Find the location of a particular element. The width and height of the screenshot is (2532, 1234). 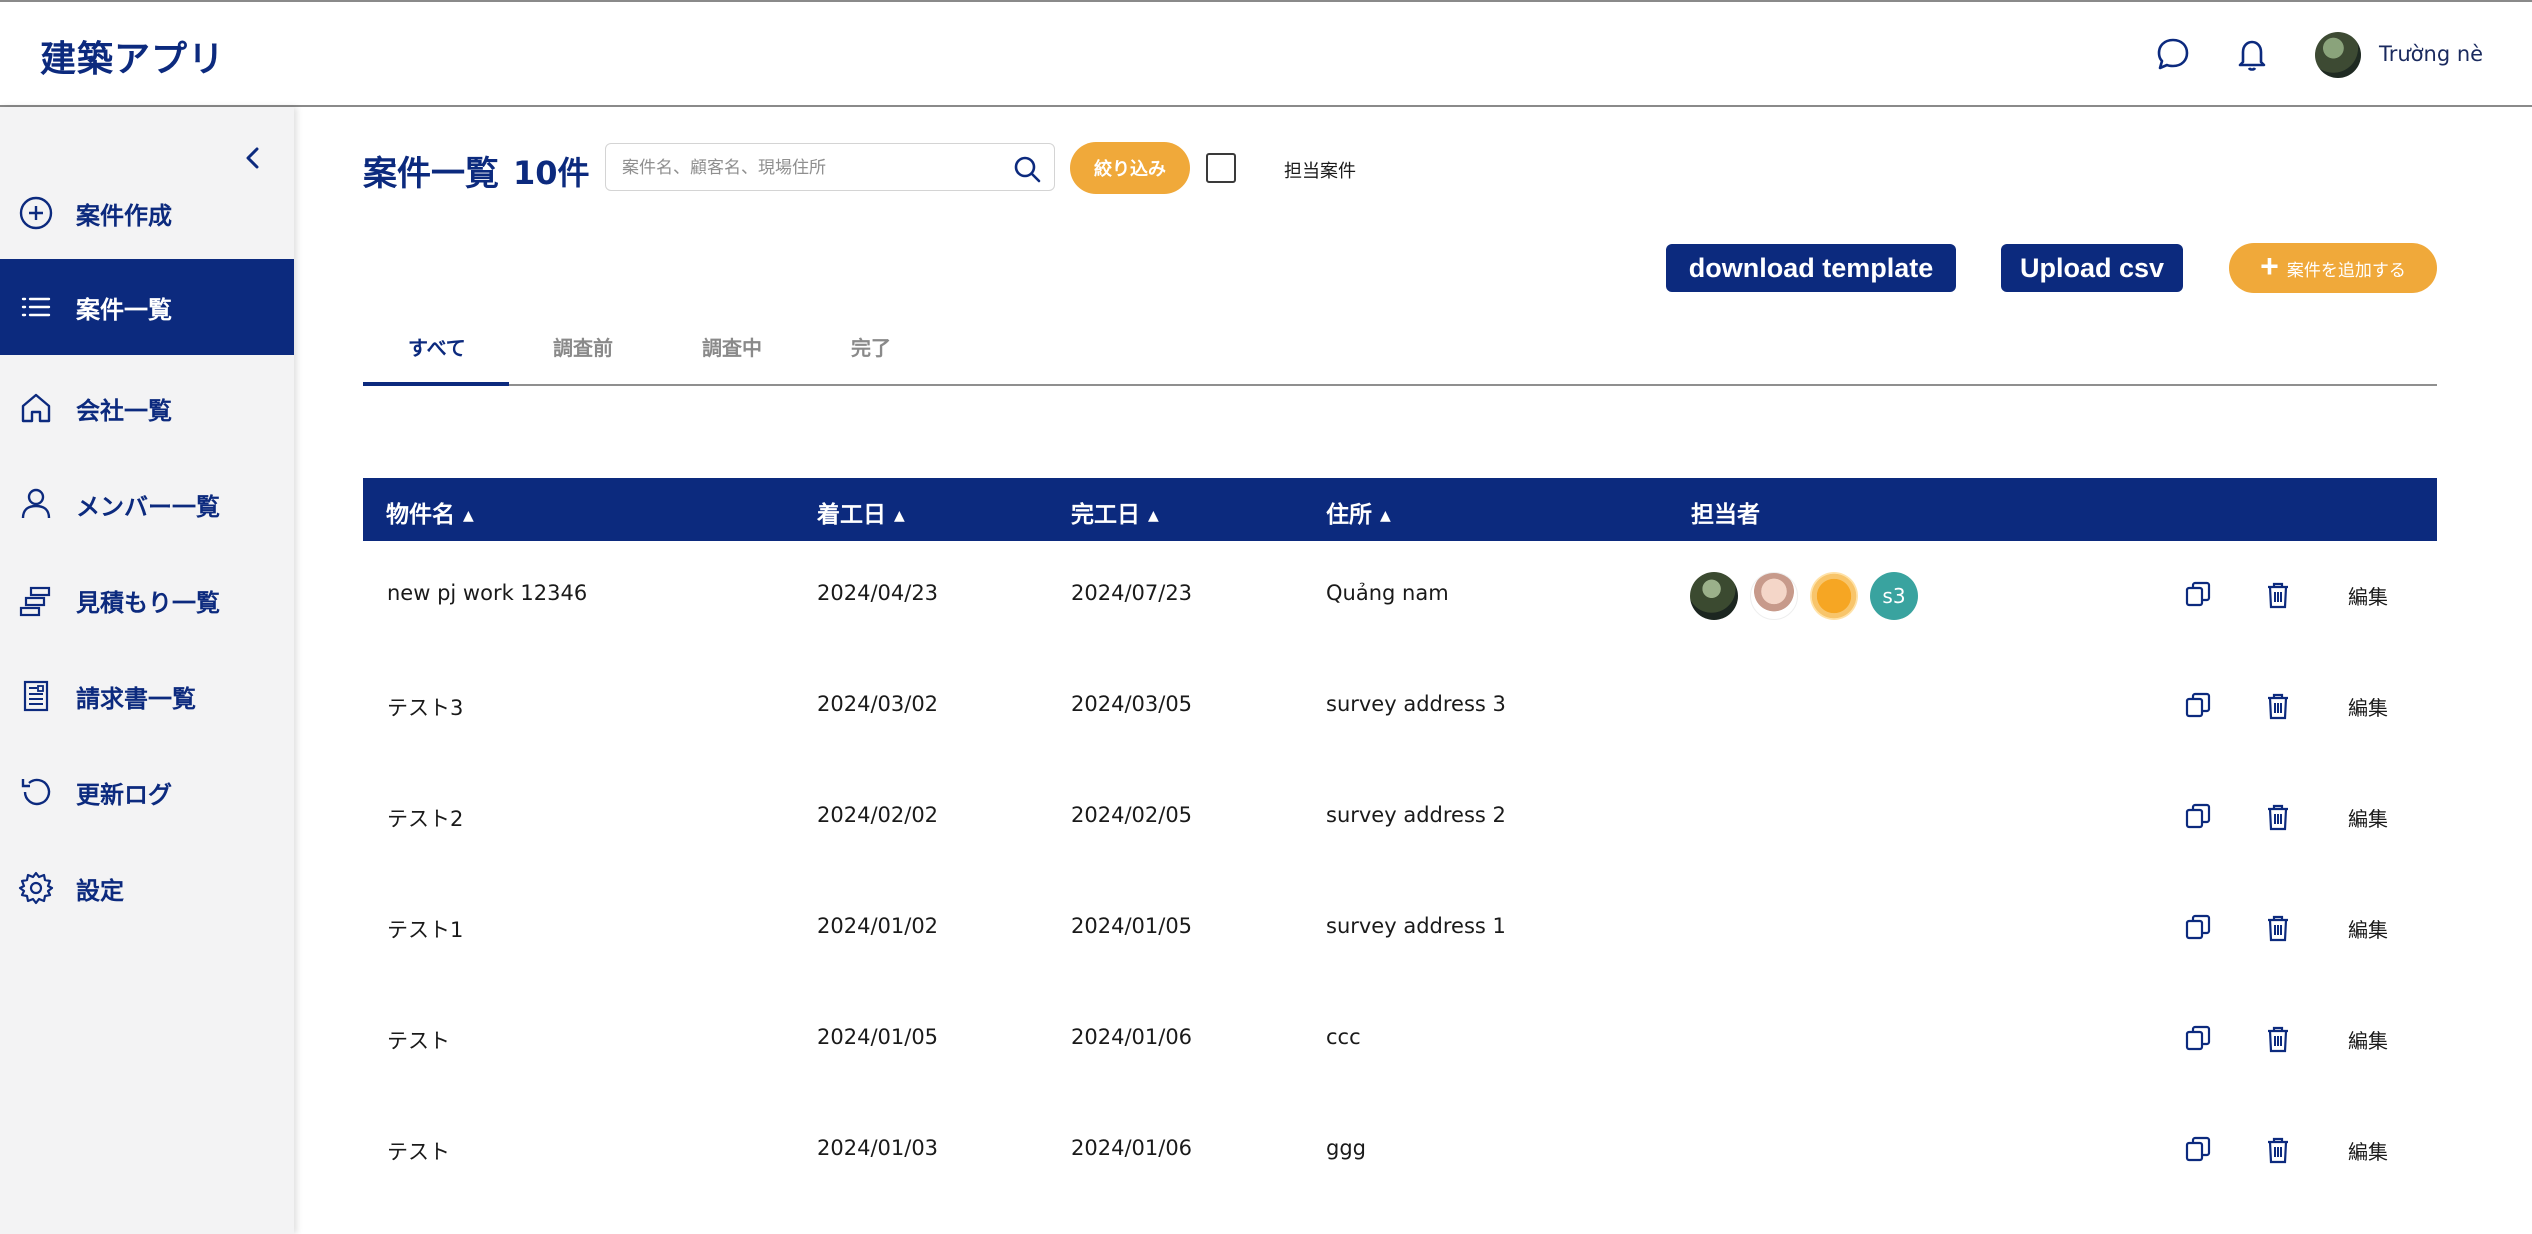

home-icon is located at coordinates (36, 408).